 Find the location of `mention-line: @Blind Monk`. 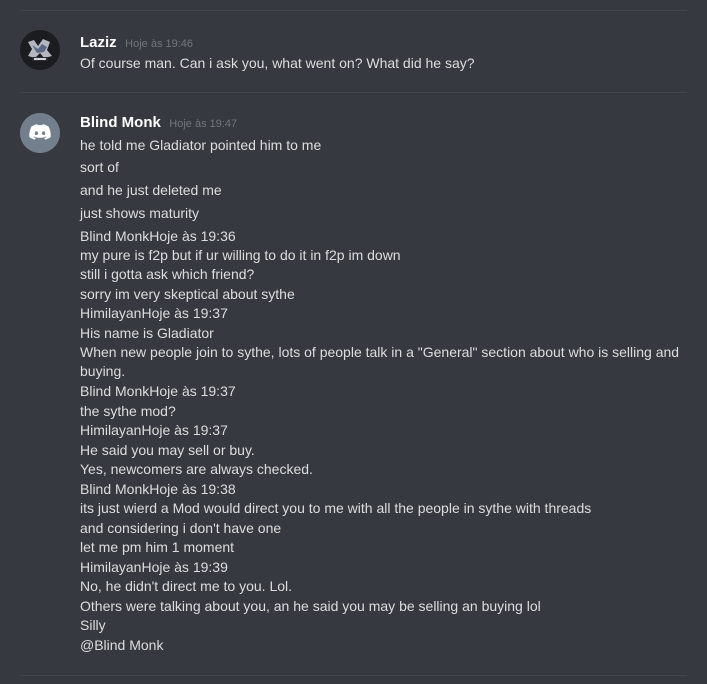

mention-line: @Blind Monk is located at coordinates (122, 645).